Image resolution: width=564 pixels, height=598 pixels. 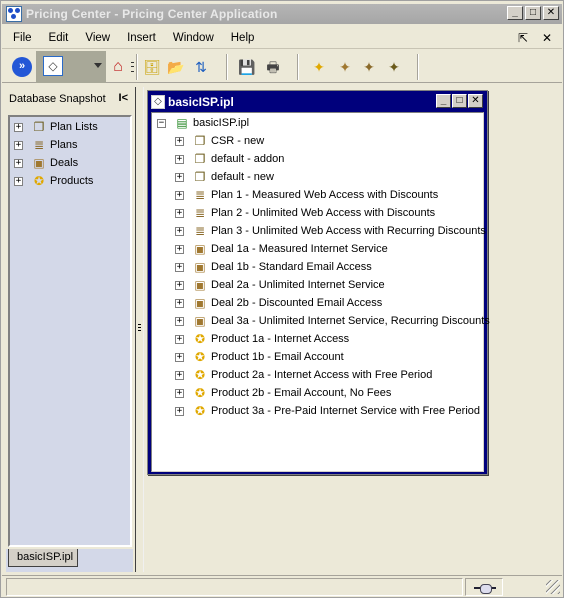 I want to click on close-document-icon: ✕, so click(x=547, y=38).